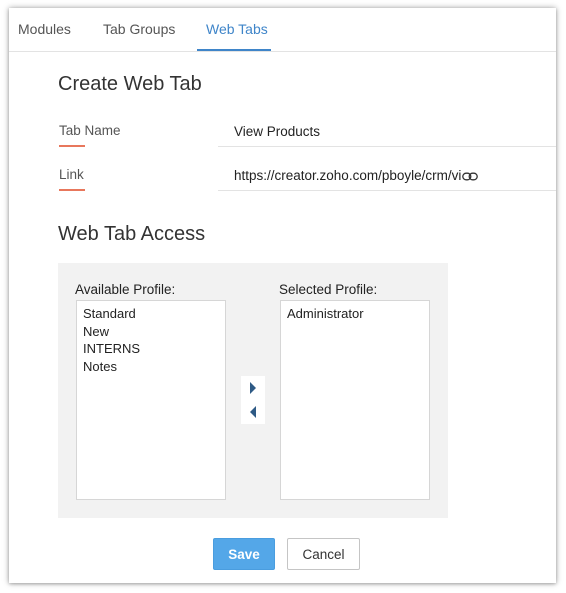 Image resolution: width=566 pixels, height=593 pixels. I want to click on move-left-button, so click(253, 412).